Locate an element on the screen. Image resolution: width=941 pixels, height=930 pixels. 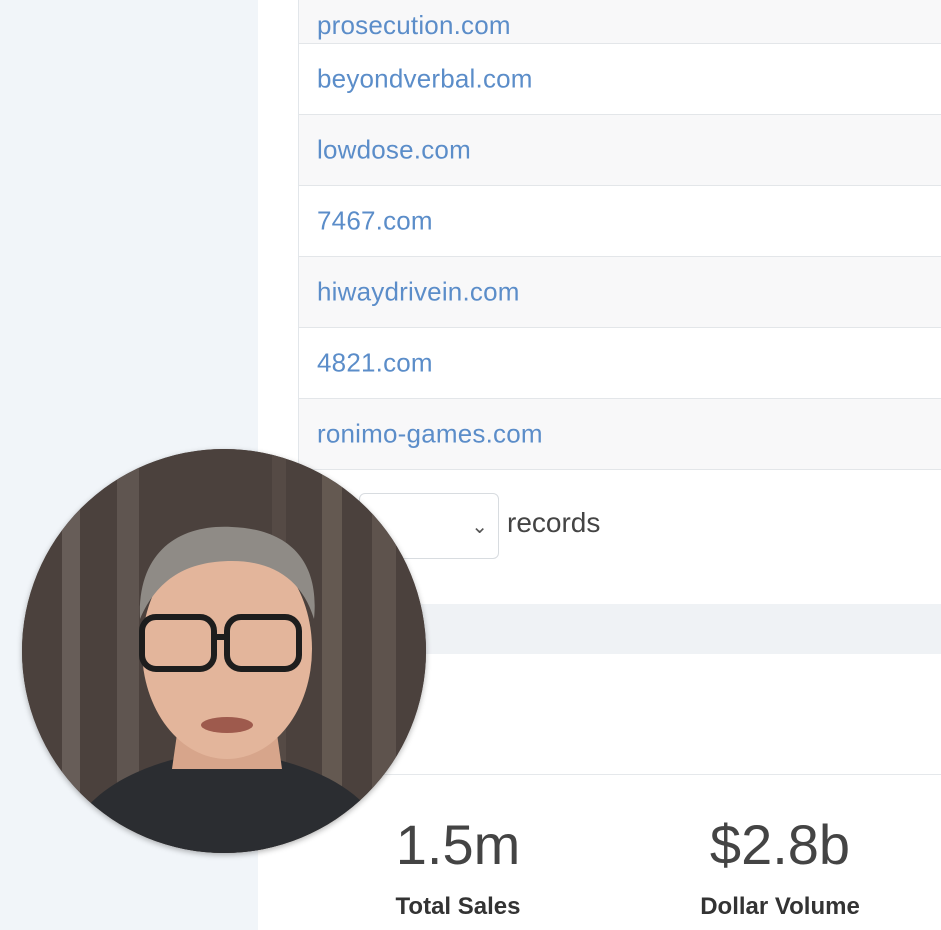
dollar-volume-value: $2.8b is located at coordinates (780, 844).